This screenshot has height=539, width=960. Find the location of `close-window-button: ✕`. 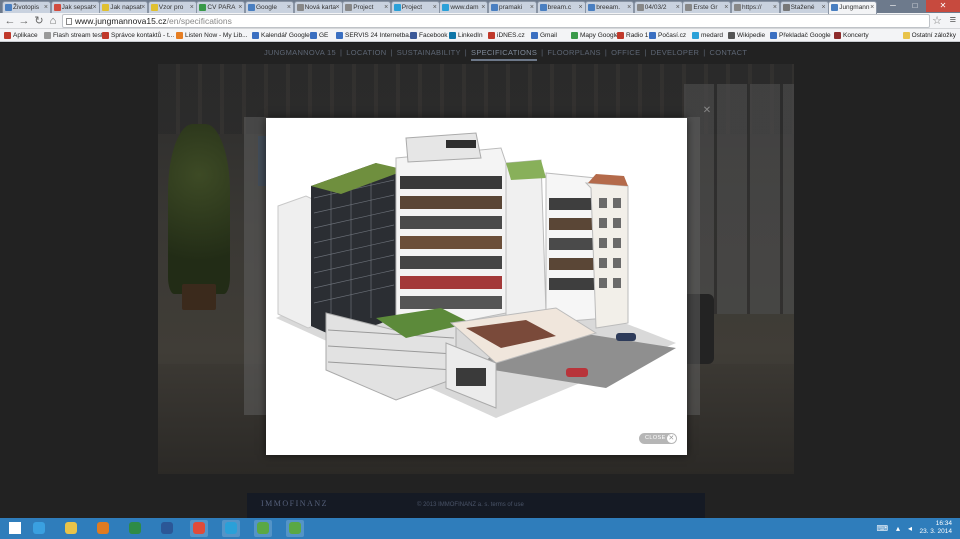

close-window-button: ✕ is located at coordinates (943, 6).